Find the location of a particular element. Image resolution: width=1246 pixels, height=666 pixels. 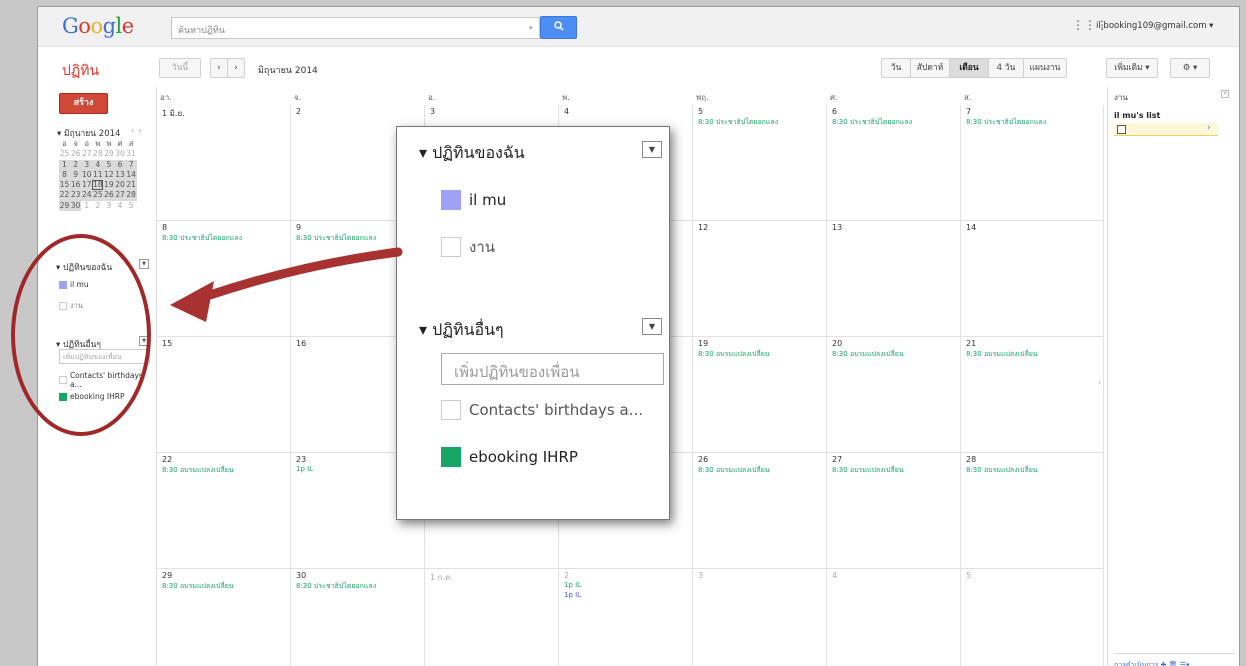

annotation-arrow is located at coordinates (286, 284).